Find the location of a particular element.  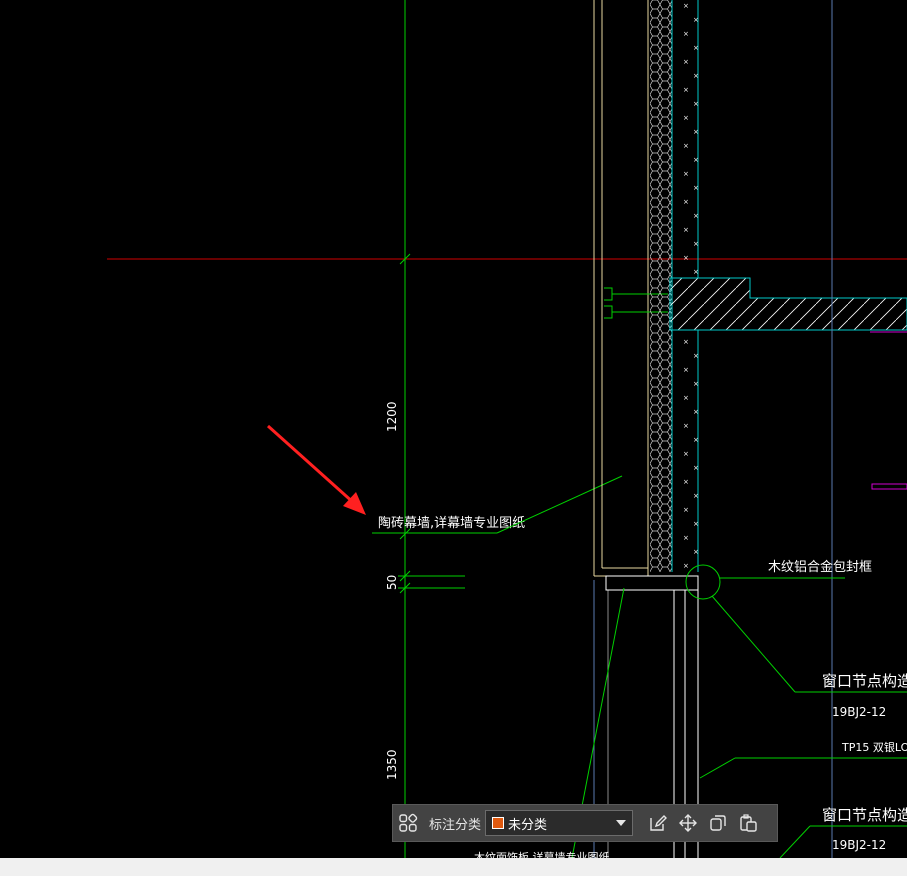

copy-button is located at coordinates (718, 823).